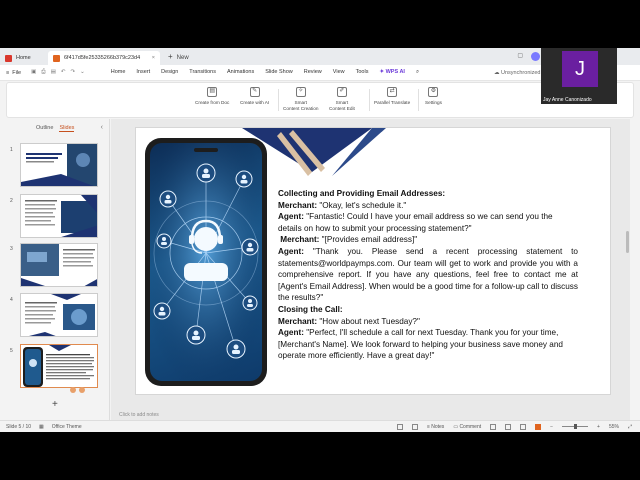 The height and width of the screenshot is (480, 640). I want to click on dialogue-line: "[Provides email address]", so click(368, 240).